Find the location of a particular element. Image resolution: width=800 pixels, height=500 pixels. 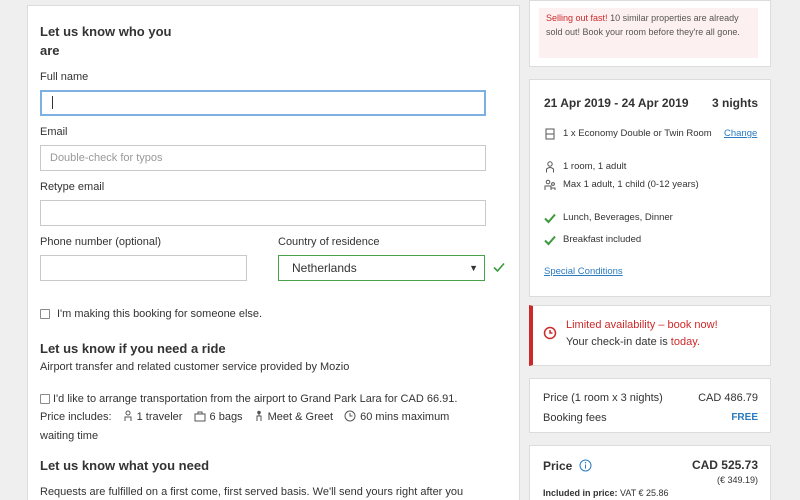

needs-heading: Let us know what you need is located at coordinates (125, 465).